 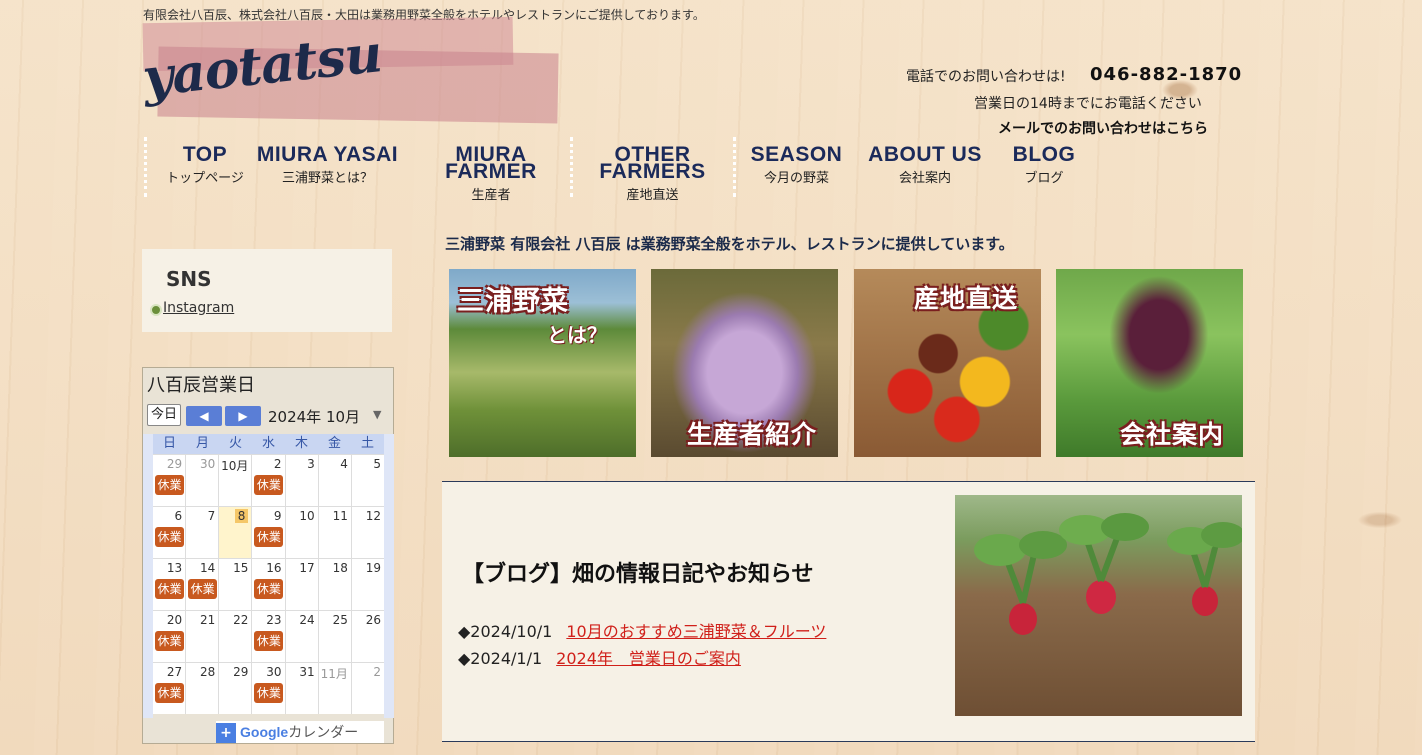 What do you see at coordinates (323, 733) in the screenshot?
I see `google-calendar-label: カレンダー` at bounding box center [323, 733].